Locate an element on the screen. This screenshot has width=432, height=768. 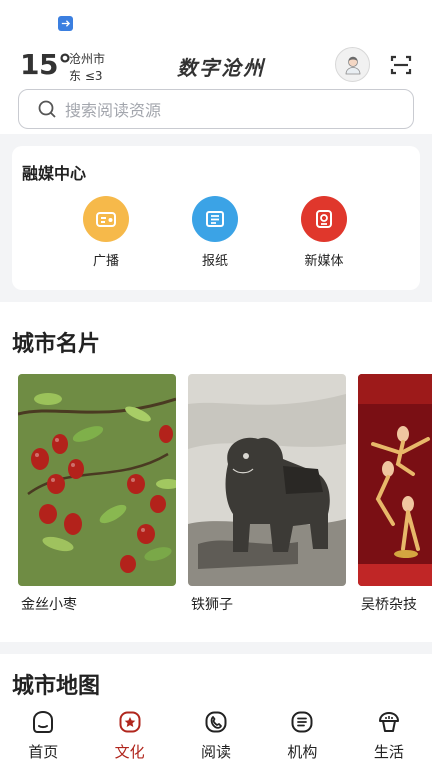
media-item-label: 新媒体 is located at coordinates (324, 261).